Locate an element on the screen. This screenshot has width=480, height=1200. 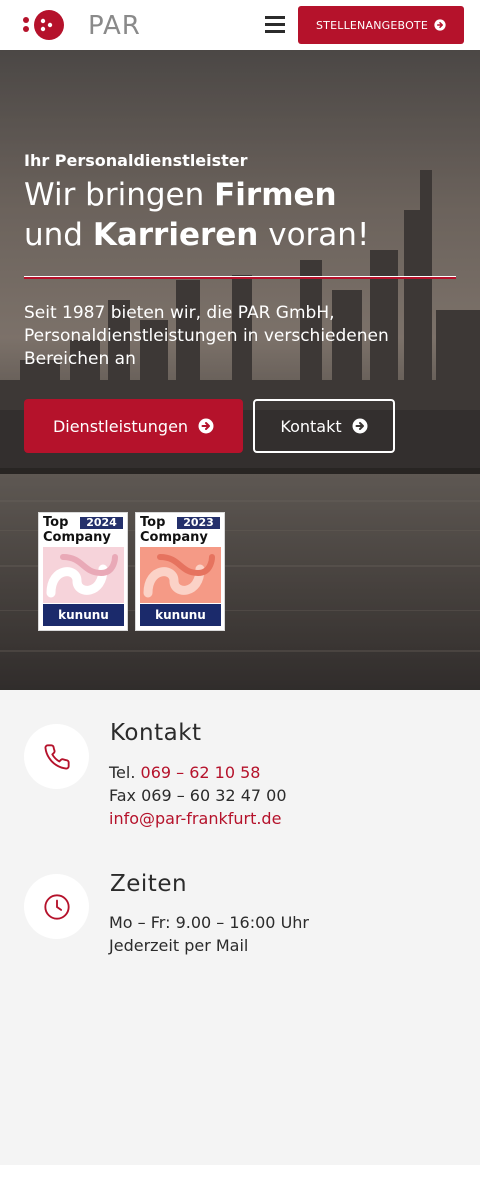
kununu-top-company-2023-badge: Top 2023 Company kununu is located at coordinates (180, 571).